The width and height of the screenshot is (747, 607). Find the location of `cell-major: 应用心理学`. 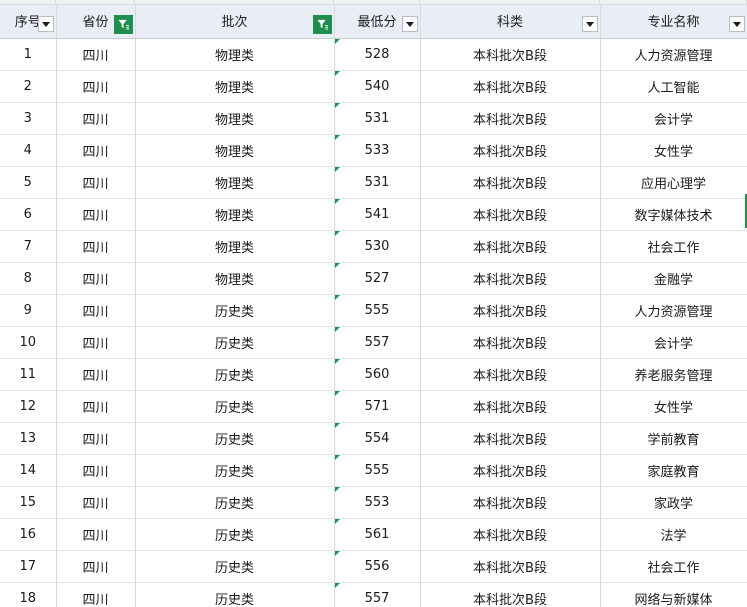

cell-major: 应用心理学 is located at coordinates (673, 182).